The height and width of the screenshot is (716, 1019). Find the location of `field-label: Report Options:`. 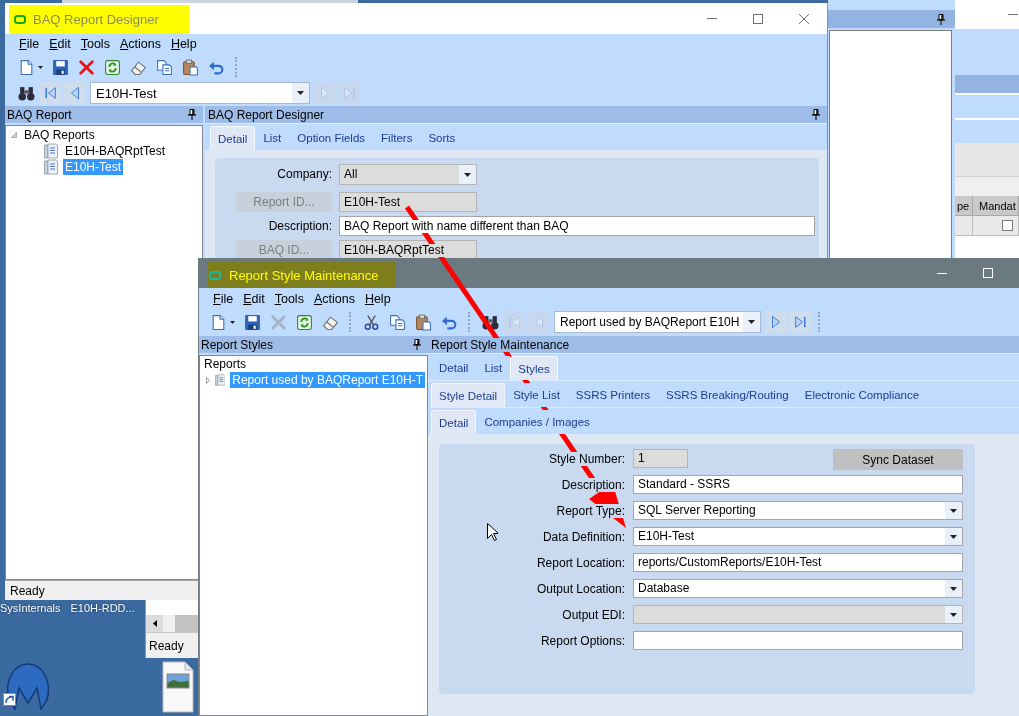

field-label: Report Options: is located at coordinates (582, 640).